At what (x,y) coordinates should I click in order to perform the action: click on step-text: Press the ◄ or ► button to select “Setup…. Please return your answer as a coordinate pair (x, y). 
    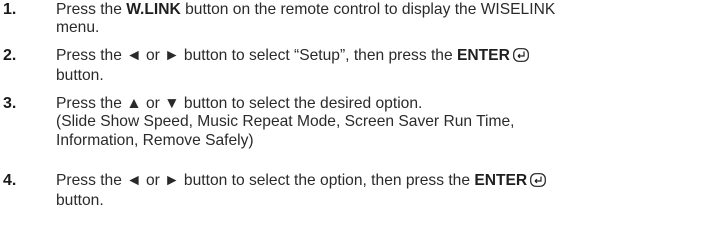
    Looking at the image, I should click on (376, 66).